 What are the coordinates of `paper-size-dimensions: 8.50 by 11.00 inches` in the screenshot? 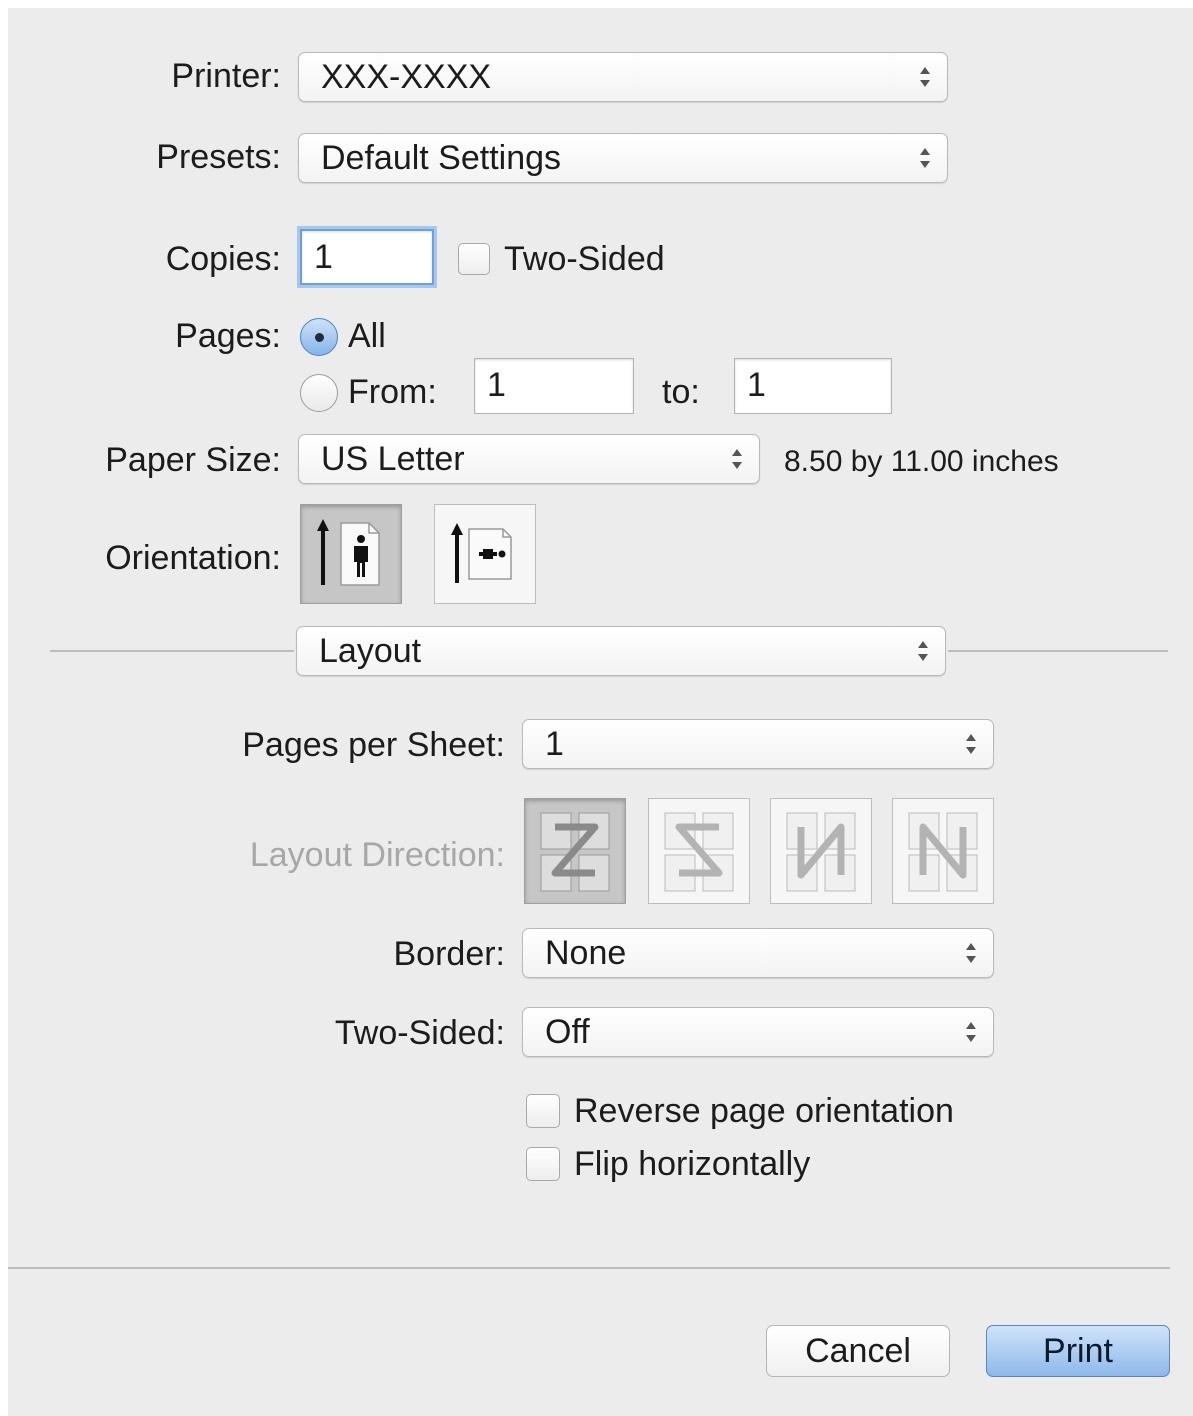 It's located at (921, 461).